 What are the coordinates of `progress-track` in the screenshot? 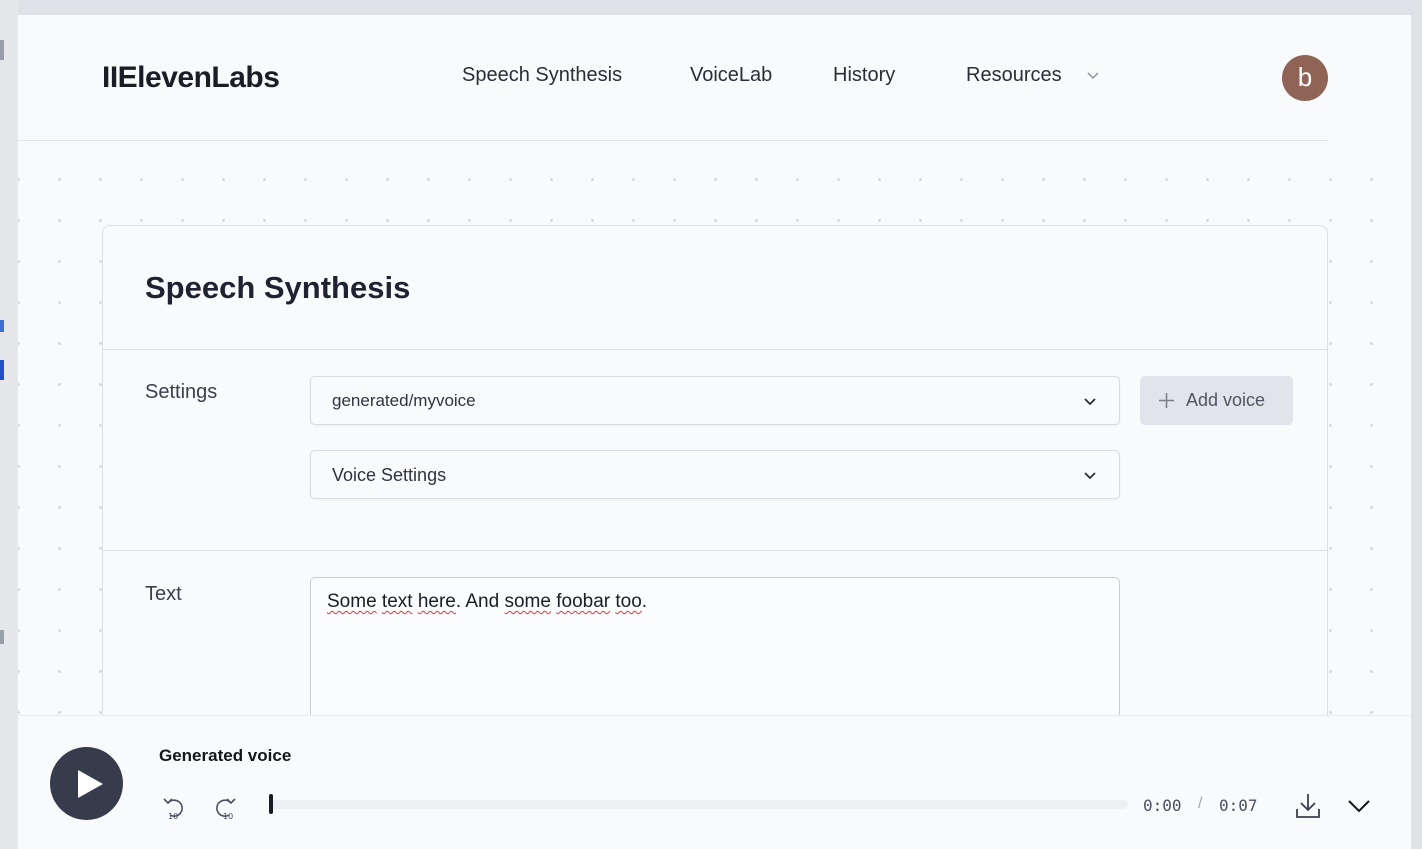 It's located at (699, 804).